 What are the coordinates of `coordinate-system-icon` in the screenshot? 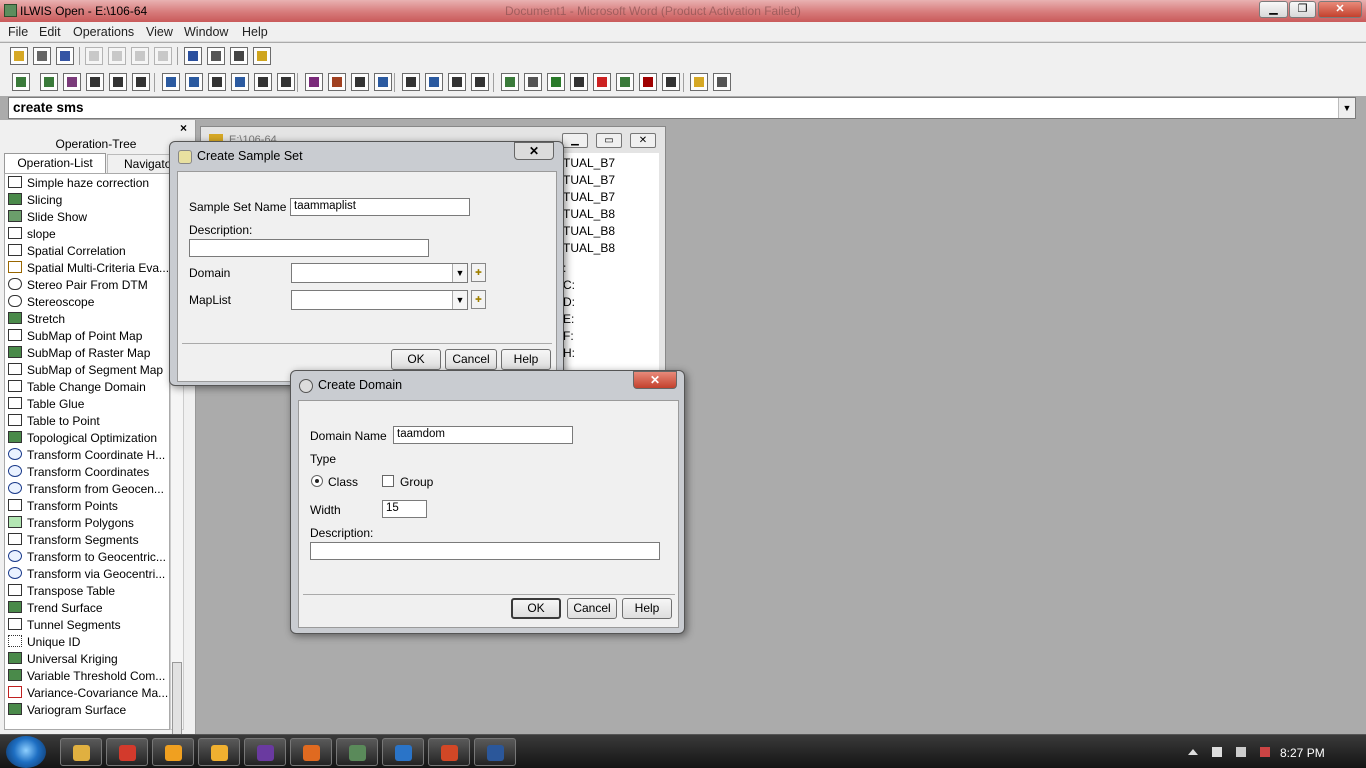 It's located at (383, 82).